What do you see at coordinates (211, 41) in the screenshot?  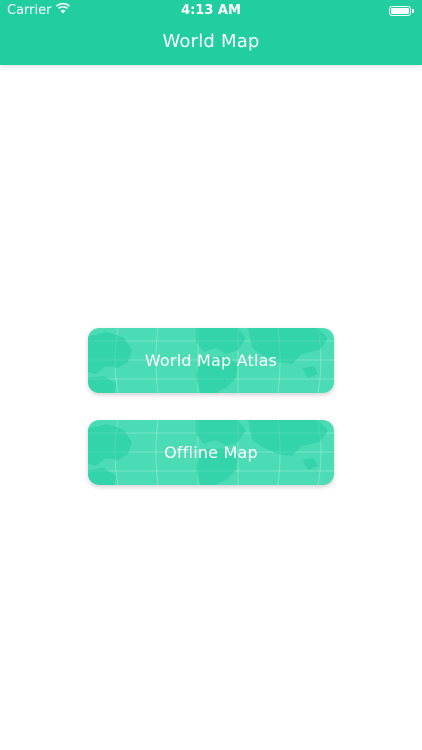 I see `page-title: World Map` at bounding box center [211, 41].